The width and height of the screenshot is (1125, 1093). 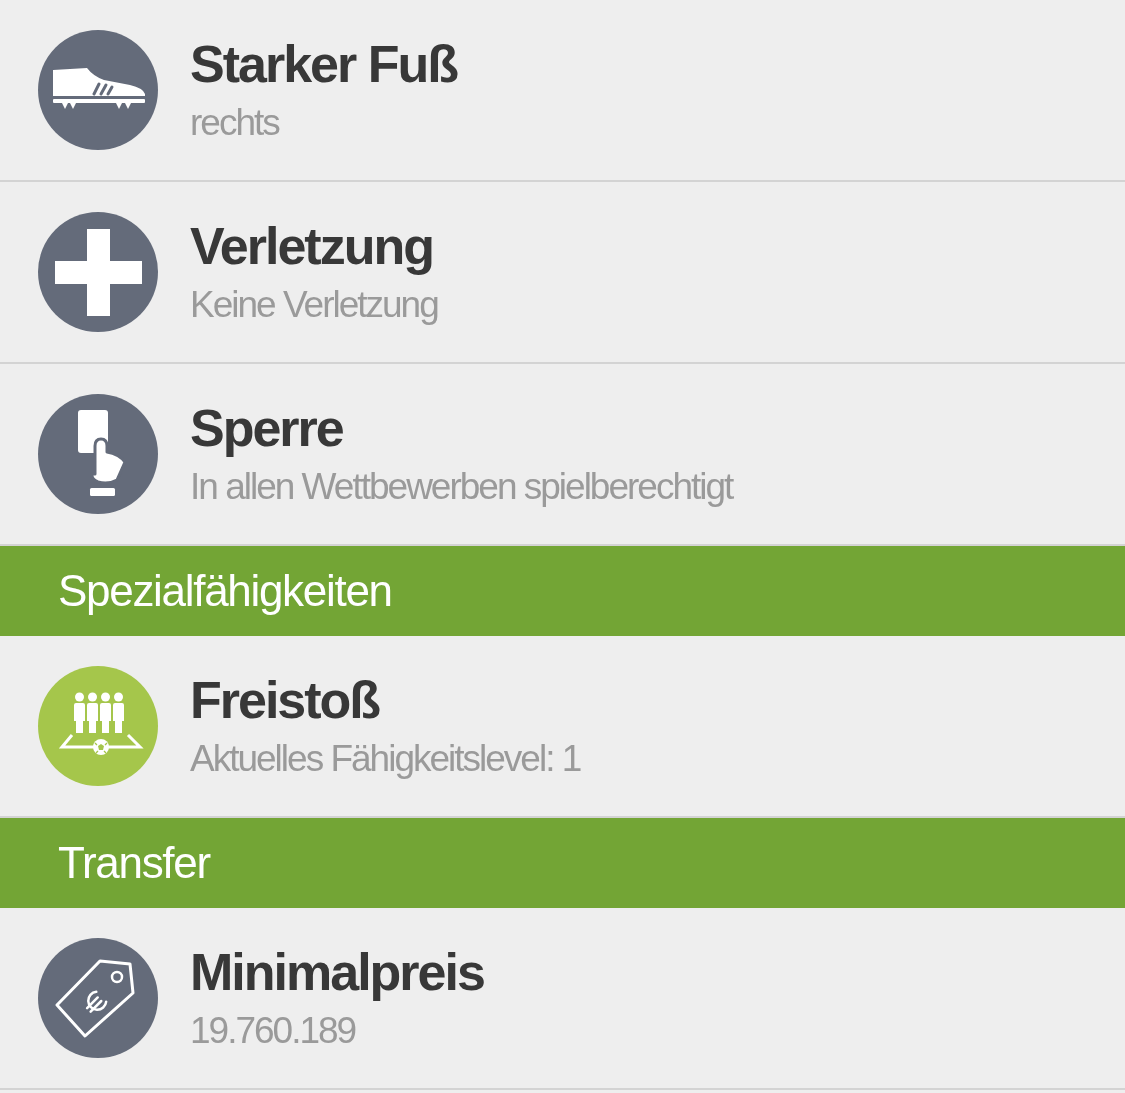 I want to click on row-subtitle: rechts, so click(x=234, y=123).